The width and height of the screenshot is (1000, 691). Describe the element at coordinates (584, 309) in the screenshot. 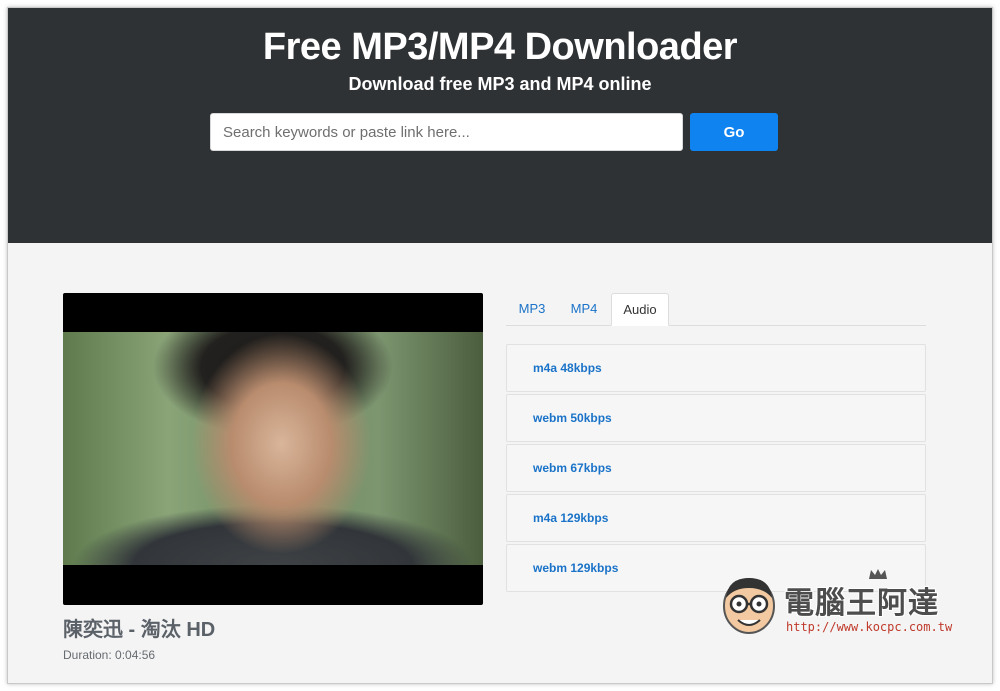

I see `tab-mp4: MP4` at that location.